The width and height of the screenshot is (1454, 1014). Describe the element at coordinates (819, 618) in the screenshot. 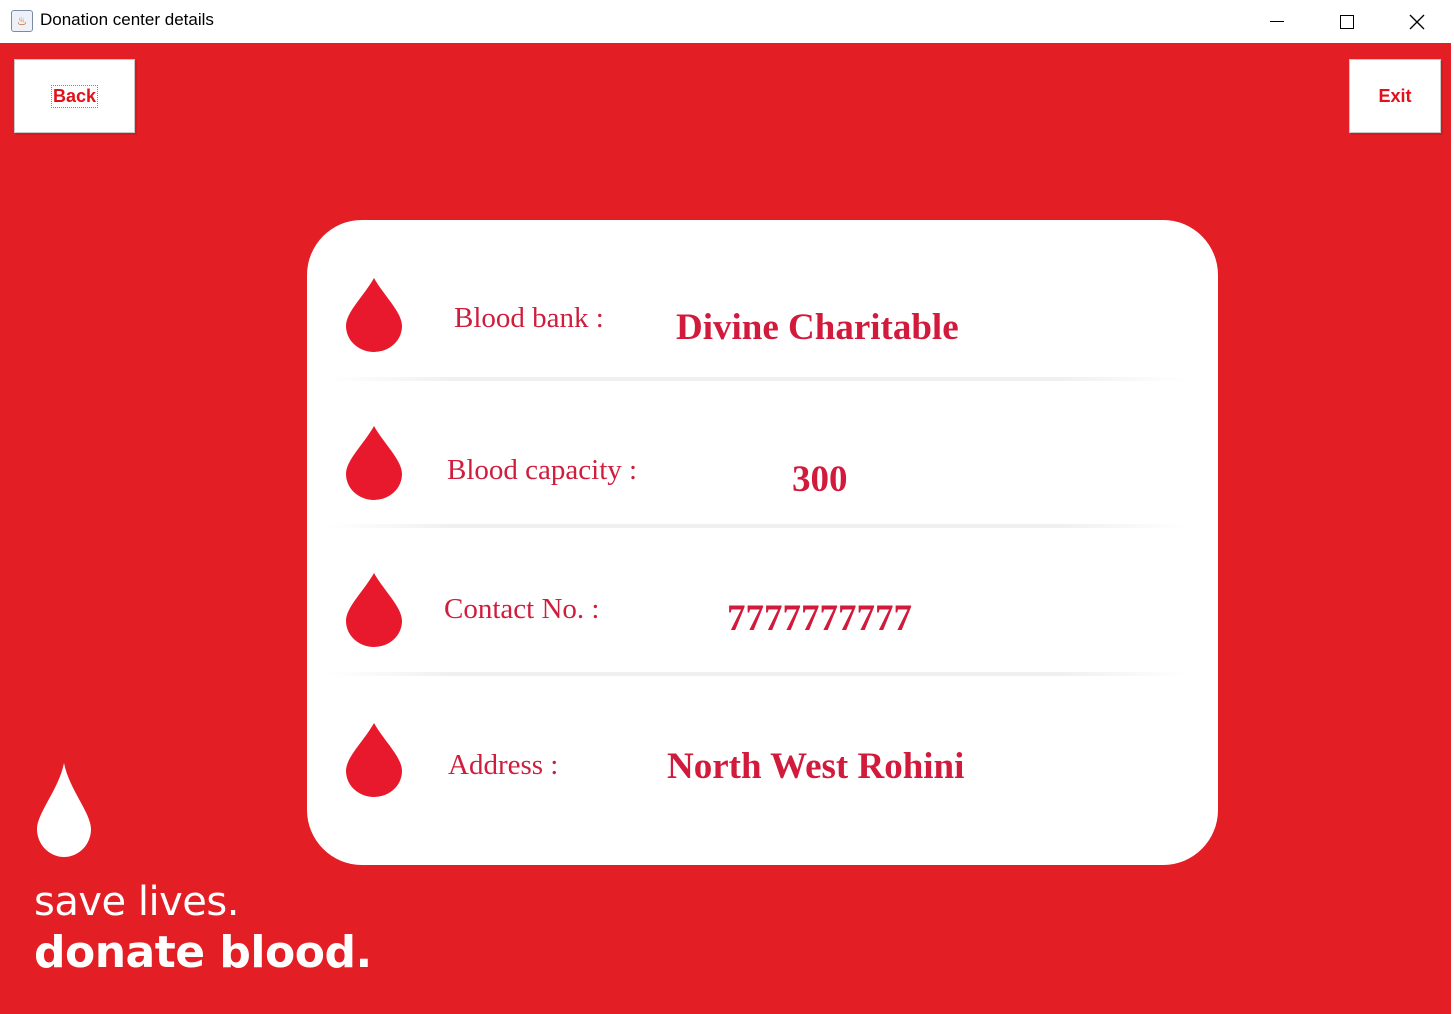

I see `contact-value: 7777777777` at that location.